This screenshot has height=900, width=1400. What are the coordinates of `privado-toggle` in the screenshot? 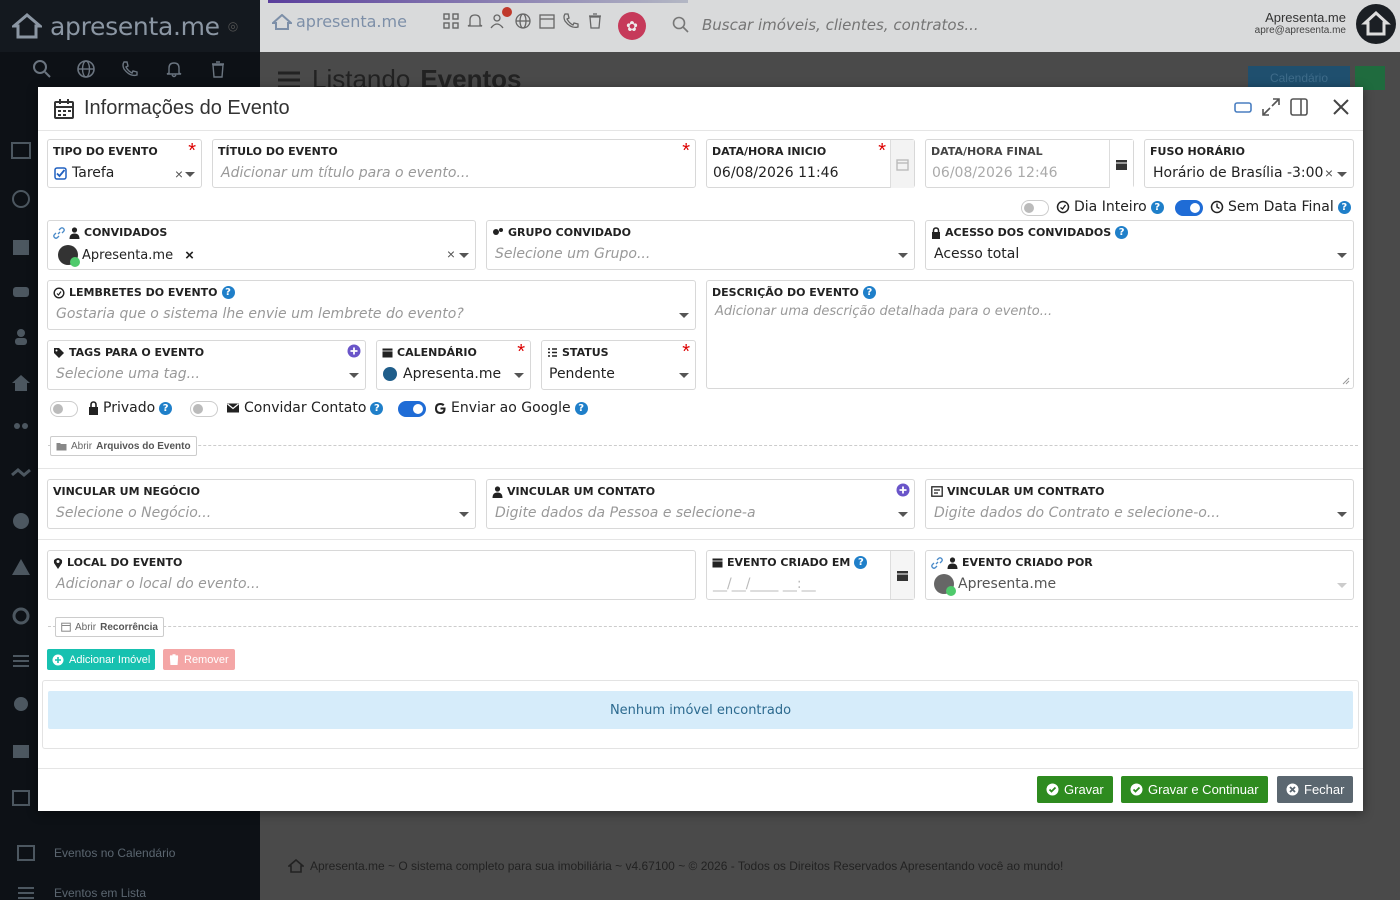 It's located at (64, 409).